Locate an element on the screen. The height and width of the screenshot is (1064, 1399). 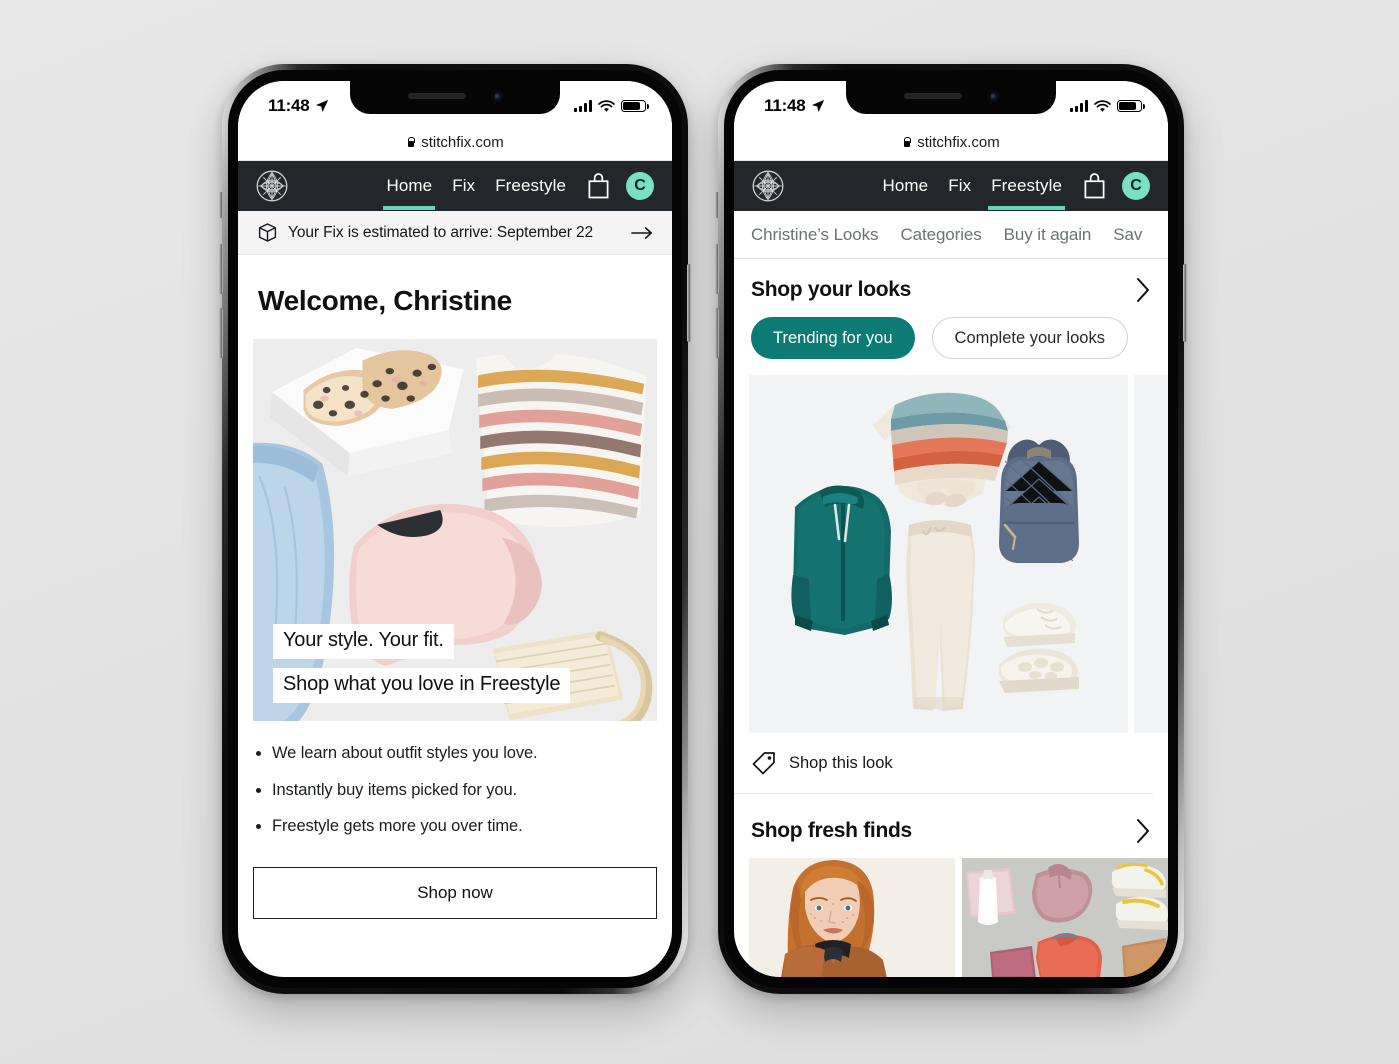
section-title: Shop your looks is located at coordinates (831, 289).